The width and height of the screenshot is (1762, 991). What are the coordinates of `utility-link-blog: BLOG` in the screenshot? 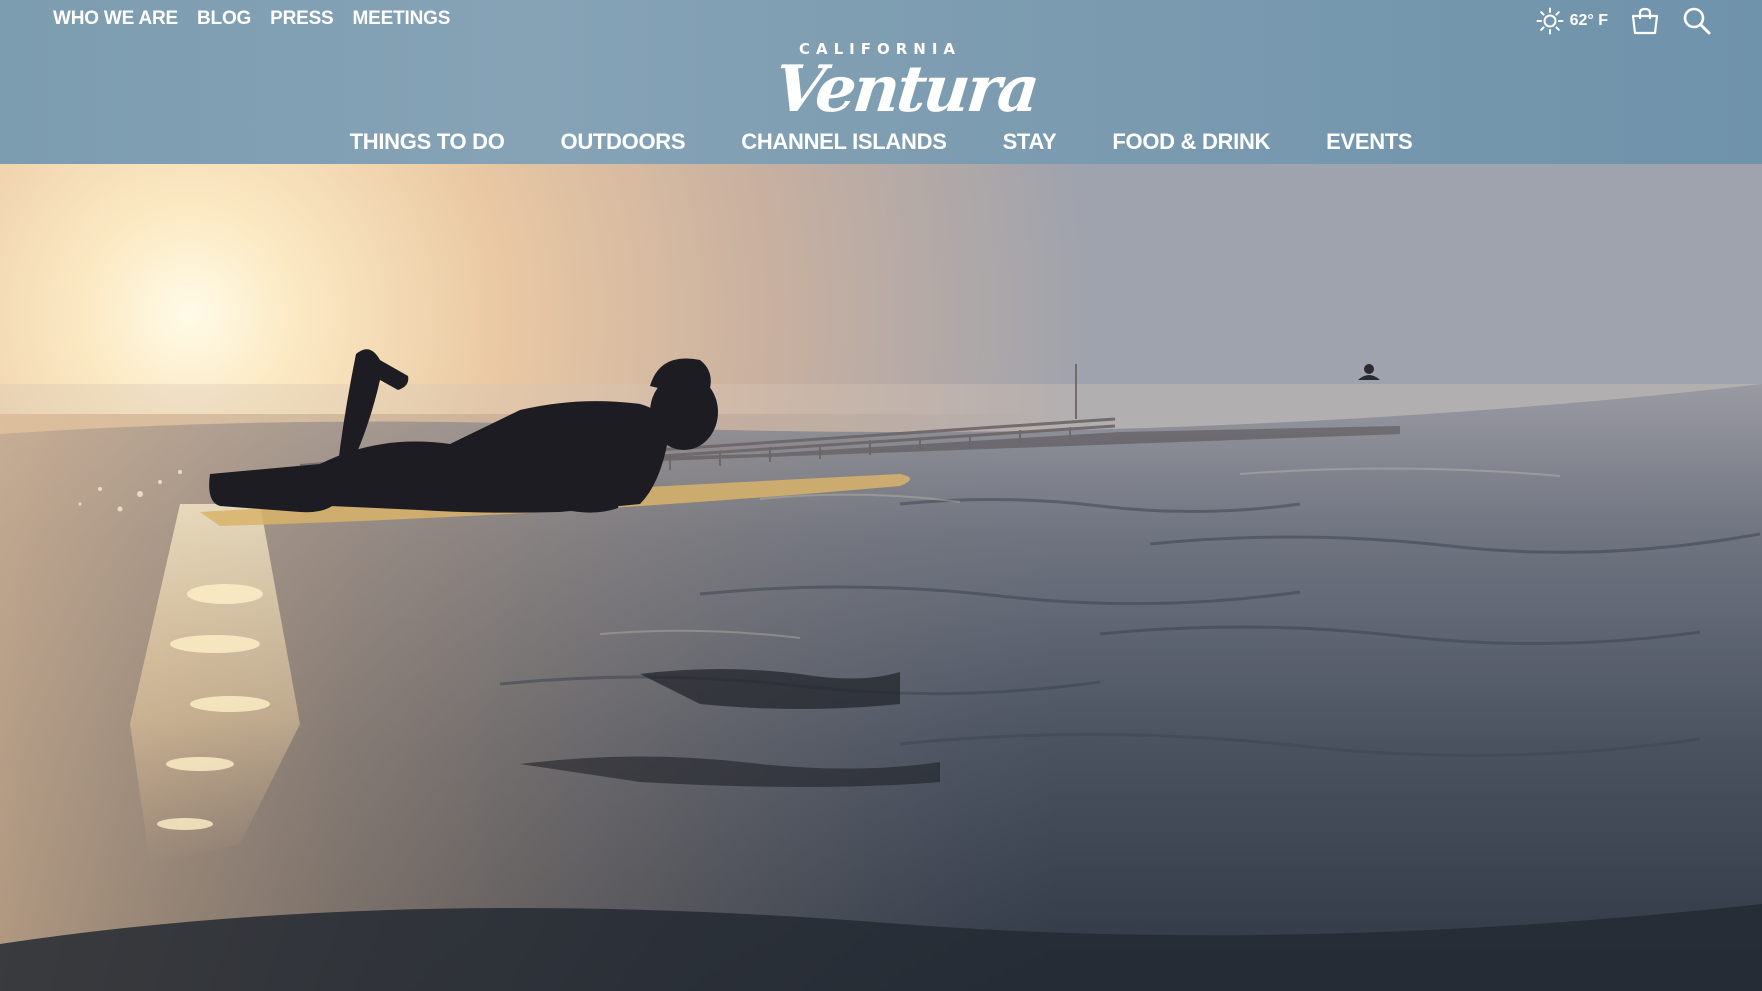 It's located at (224, 19).